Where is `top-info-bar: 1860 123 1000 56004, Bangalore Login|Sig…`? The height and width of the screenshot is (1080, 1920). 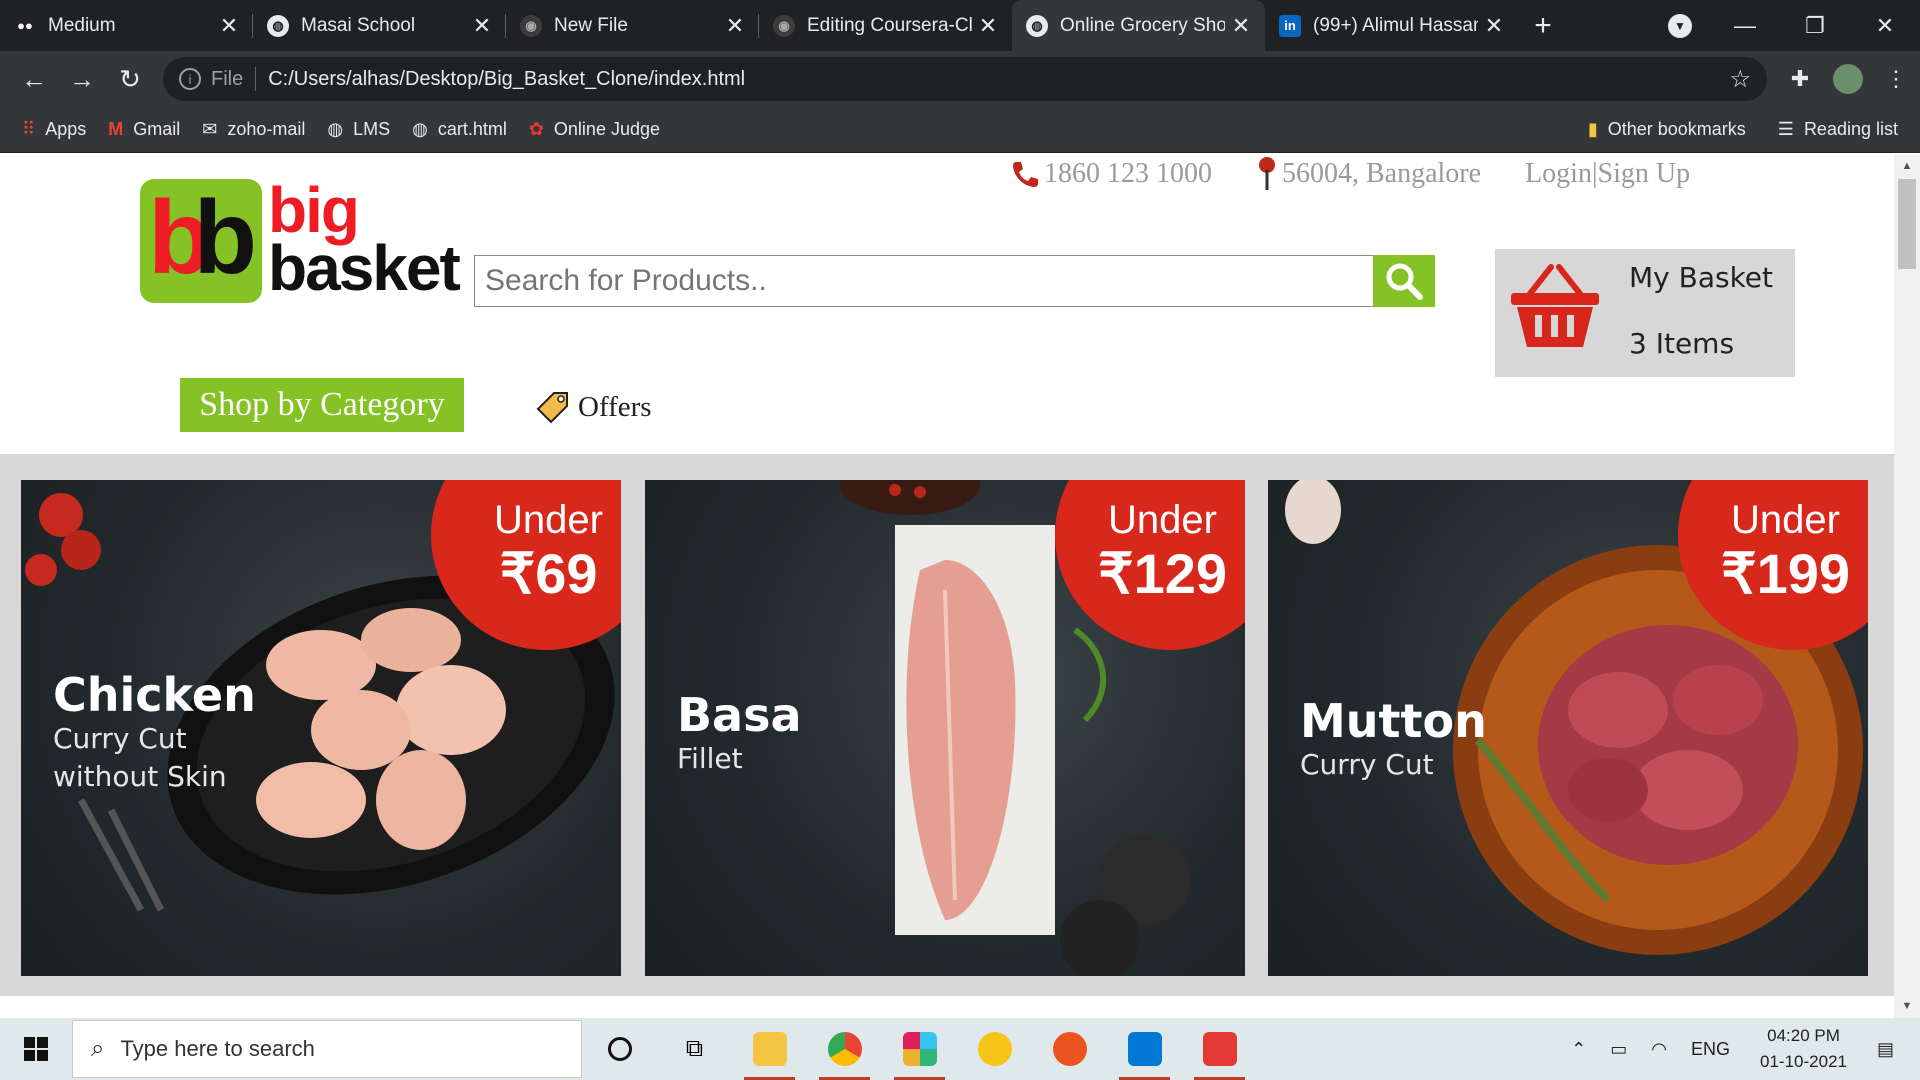 top-info-bar: 1860 123 1000 56004, Bangalore Login|Sig… is located at coordinates (1372, 174).